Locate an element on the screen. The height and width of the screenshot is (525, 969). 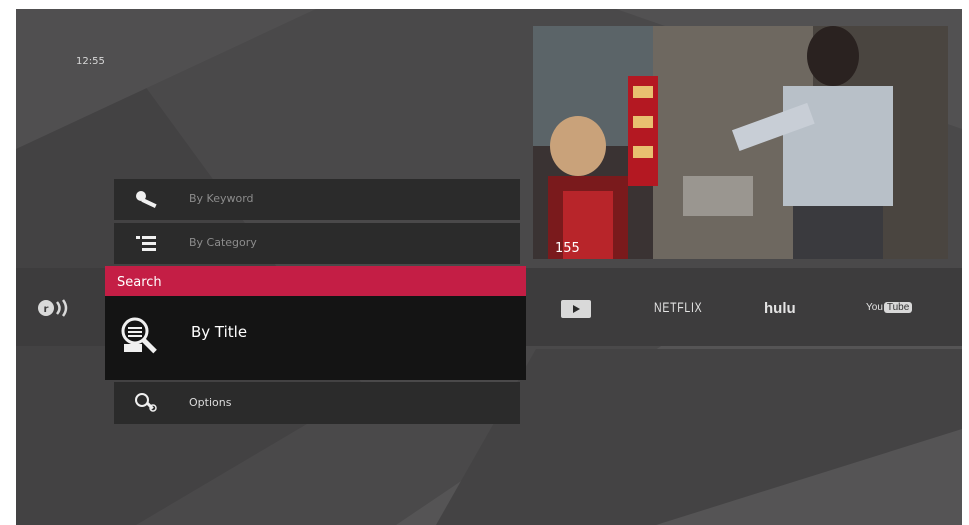
clock: 12:55 is located at coordinates (90, 61).